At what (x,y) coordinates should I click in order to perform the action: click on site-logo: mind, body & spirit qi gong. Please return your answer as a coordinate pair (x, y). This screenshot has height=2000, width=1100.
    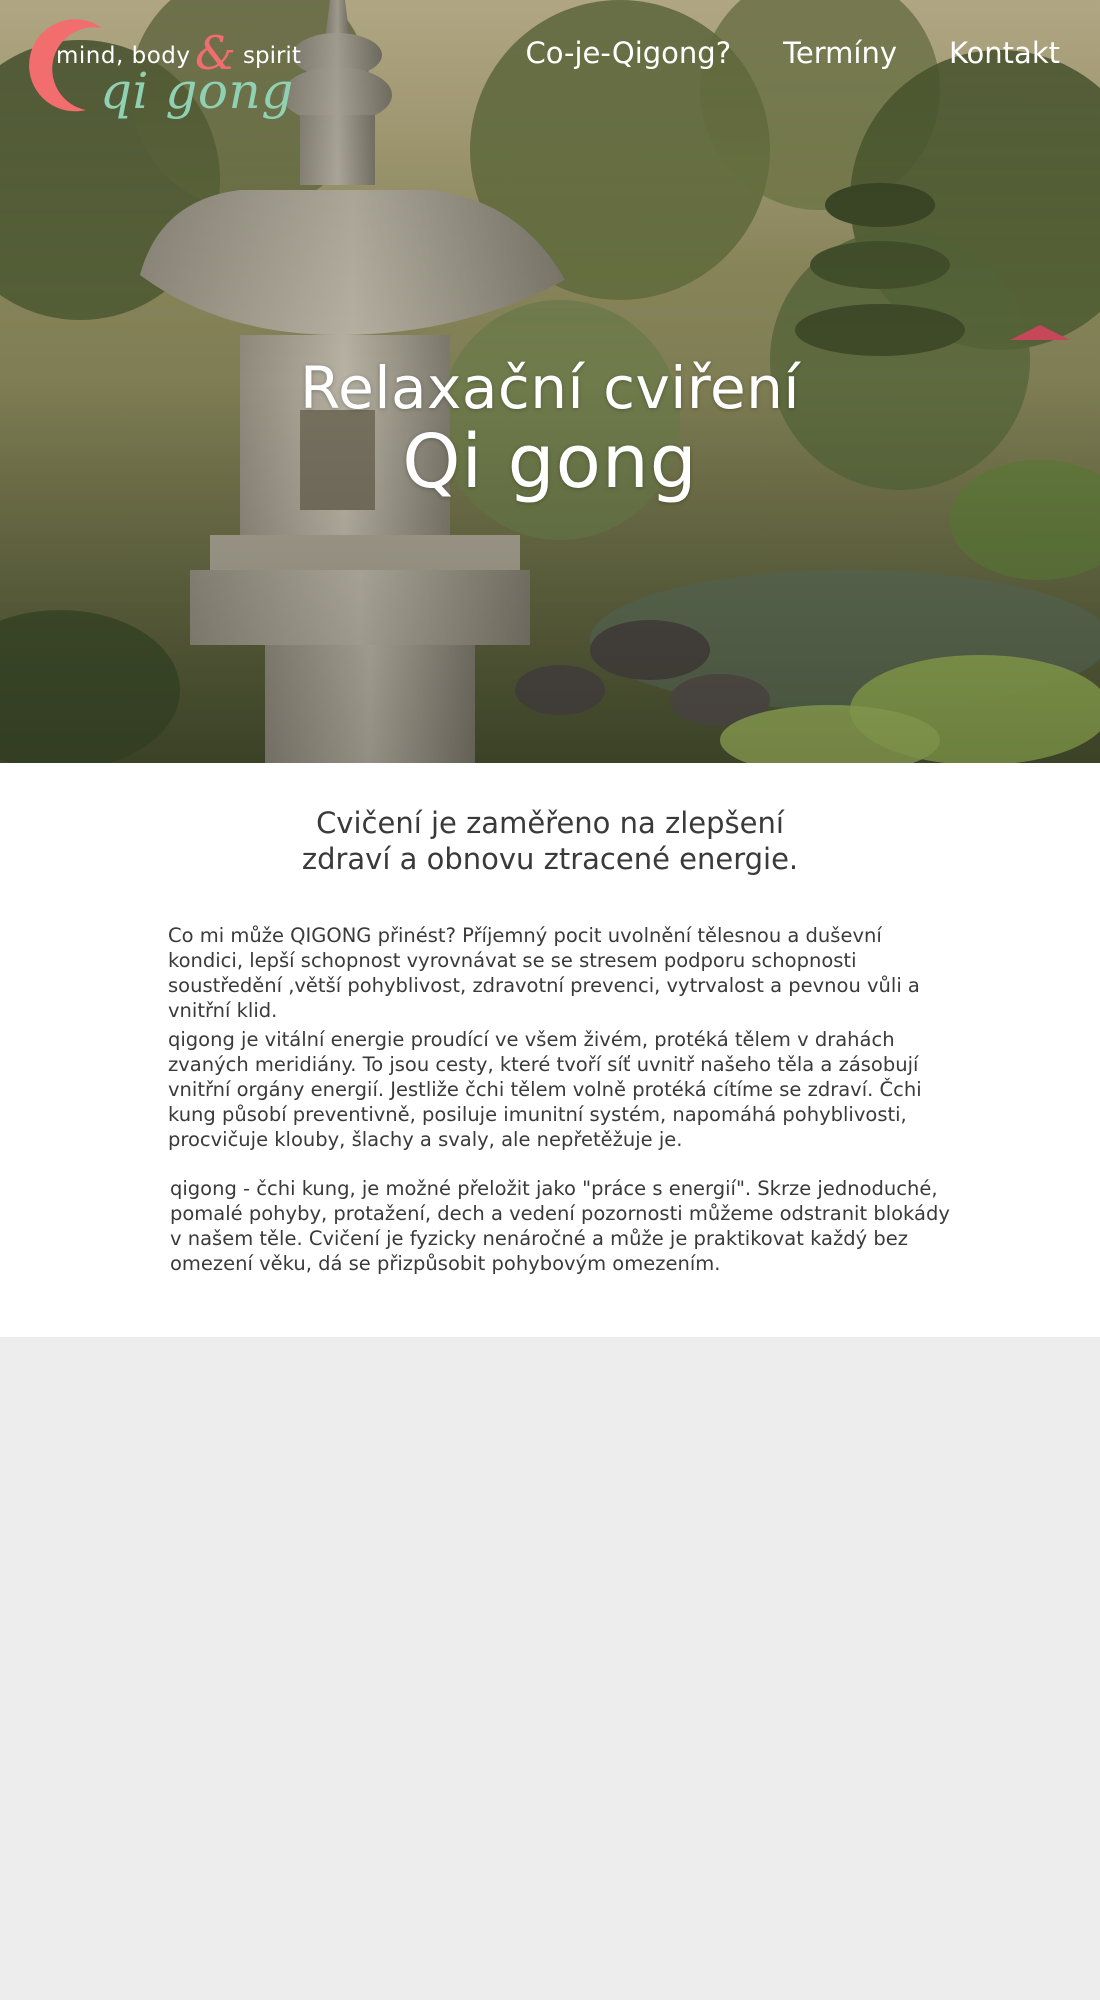
    Looking at the image, I should click on (164, 73).